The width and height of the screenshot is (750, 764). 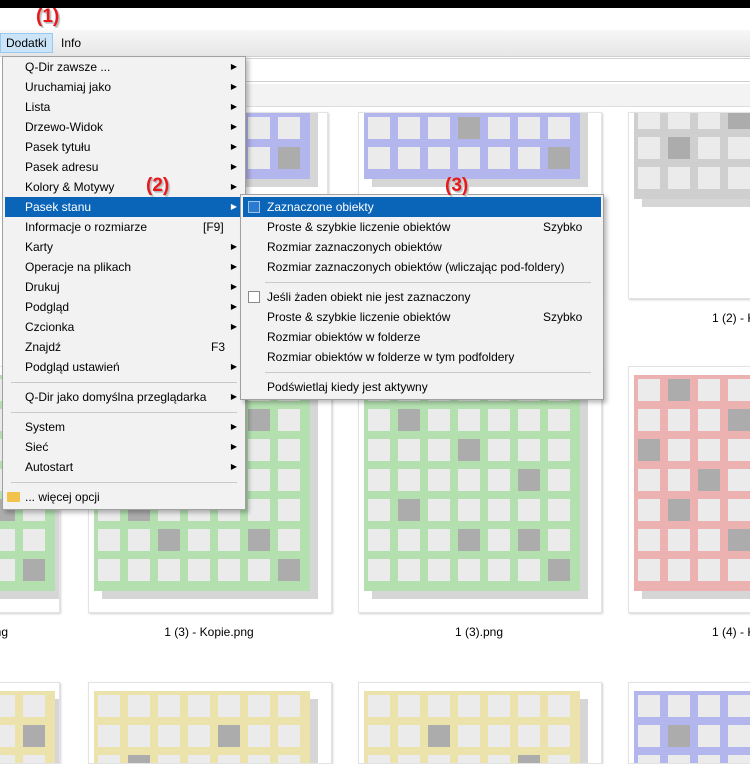 I want to click on submenu-item-proste-liczenie-2: Proste & szybkie liczenie obiektów Szybko, so click(x=422, y=317).